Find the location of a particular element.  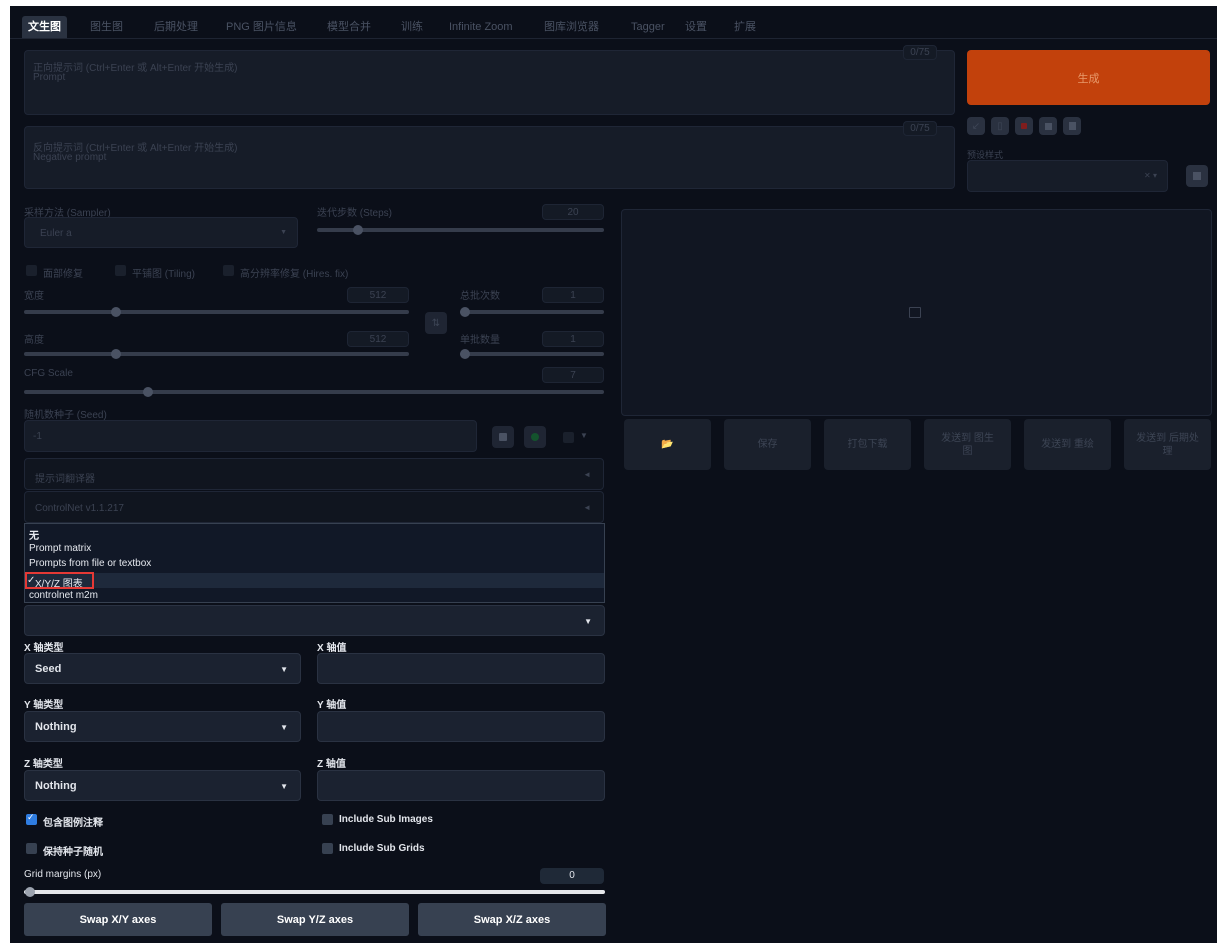

preset-save-button is located at coordinates (1197, 176).